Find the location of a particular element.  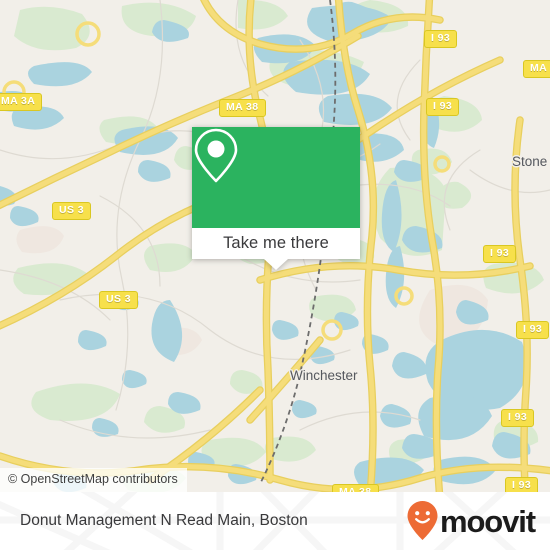

callout-action-panel: Take me there is located at coordinates (276, 243).